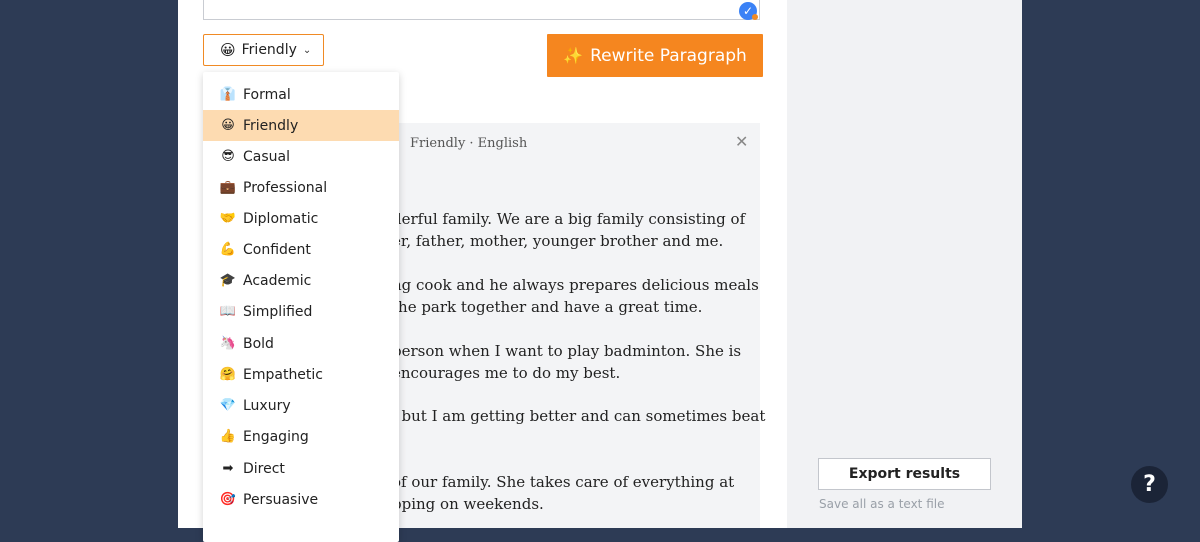 The width and height of the screenshot is (1200, 542). What do you see at coordinates (228, 94) in the screenshot?
I see `necktie-icon: 👔` at bounding box center [228, 94].